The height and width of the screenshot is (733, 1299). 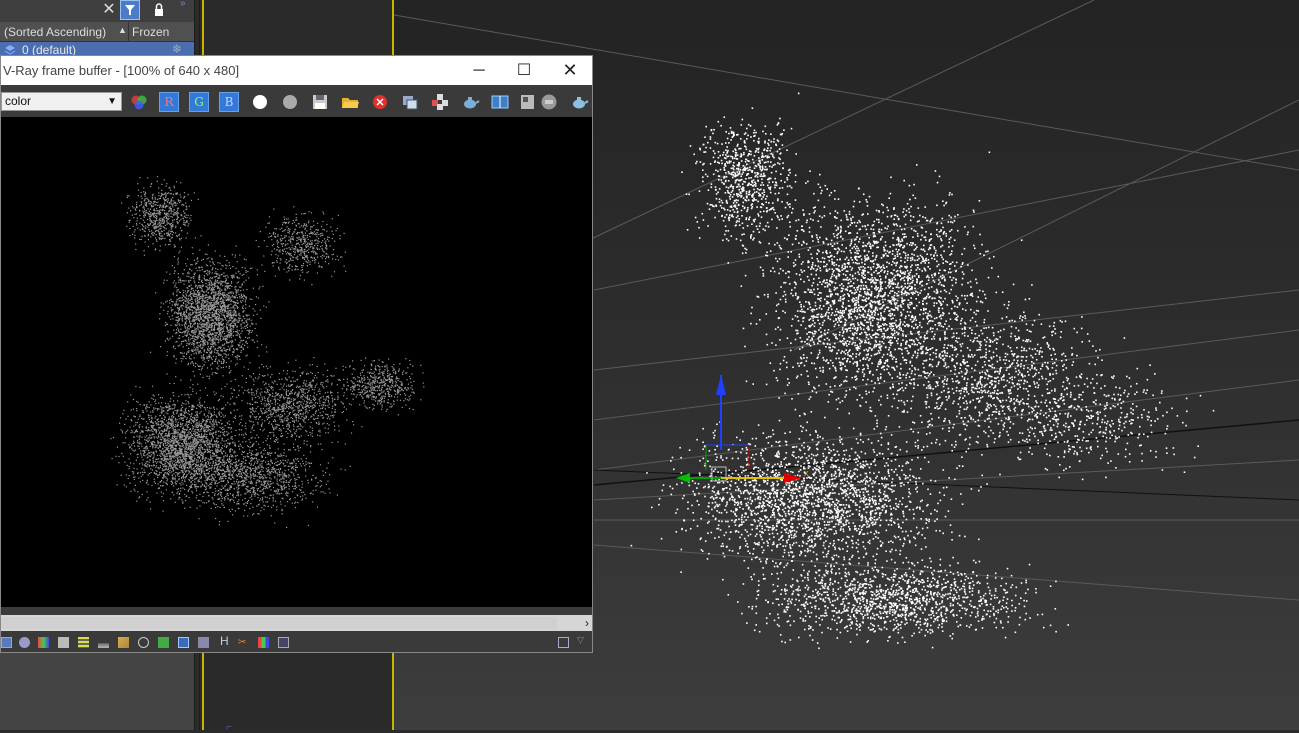 I want to click on duplicate-to-mtl-icon, so click(x=410, y=102).